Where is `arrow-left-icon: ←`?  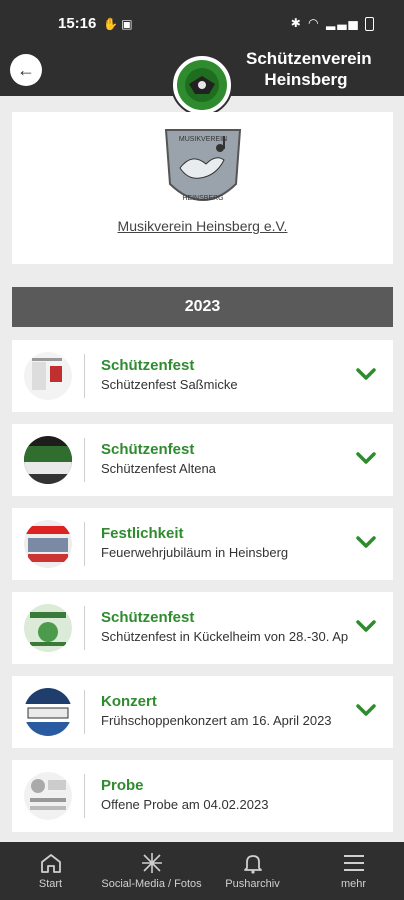
arrow-left-icon: ← is located at coordinates (26, 69).